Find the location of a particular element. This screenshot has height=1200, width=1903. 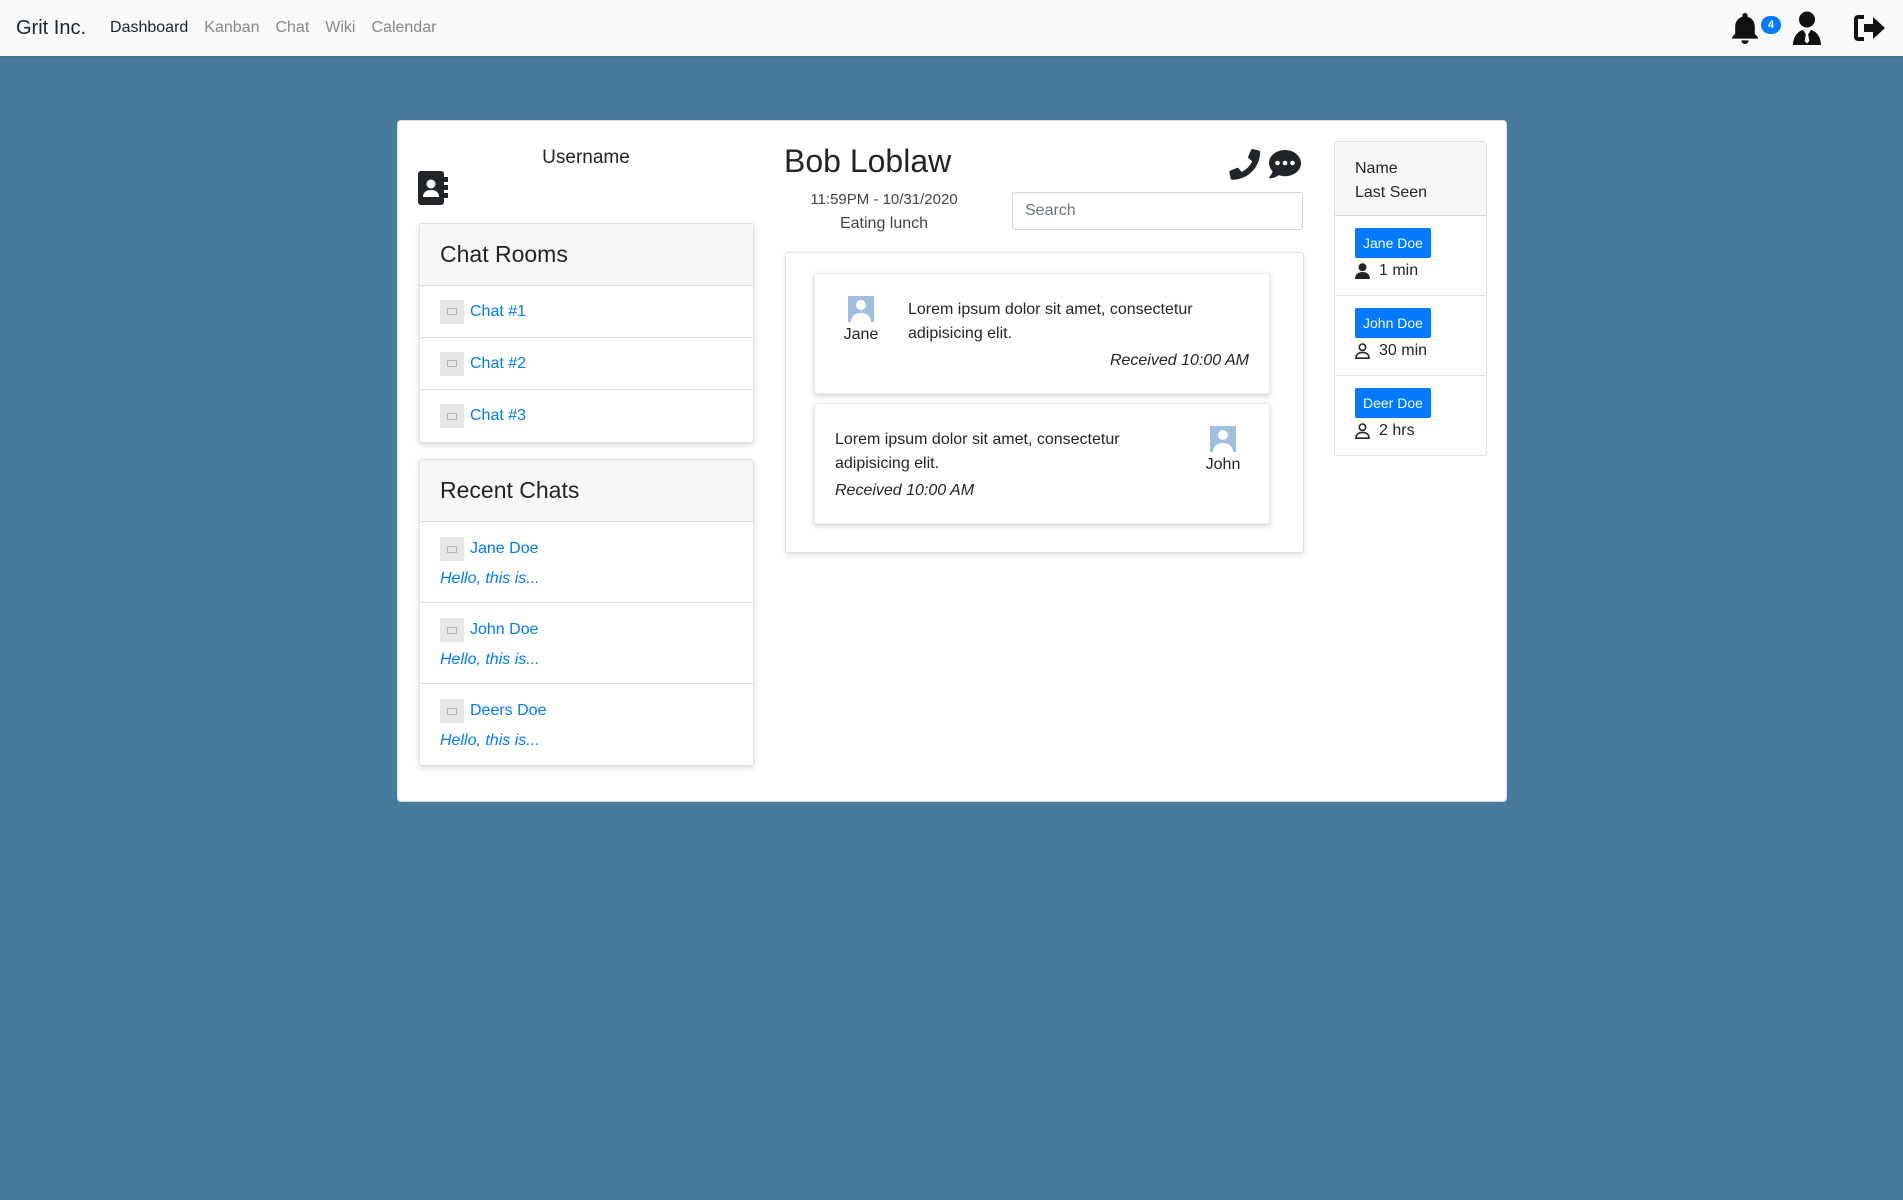

user-name-button: Jane Doe is located at coordinates (1393, 243).